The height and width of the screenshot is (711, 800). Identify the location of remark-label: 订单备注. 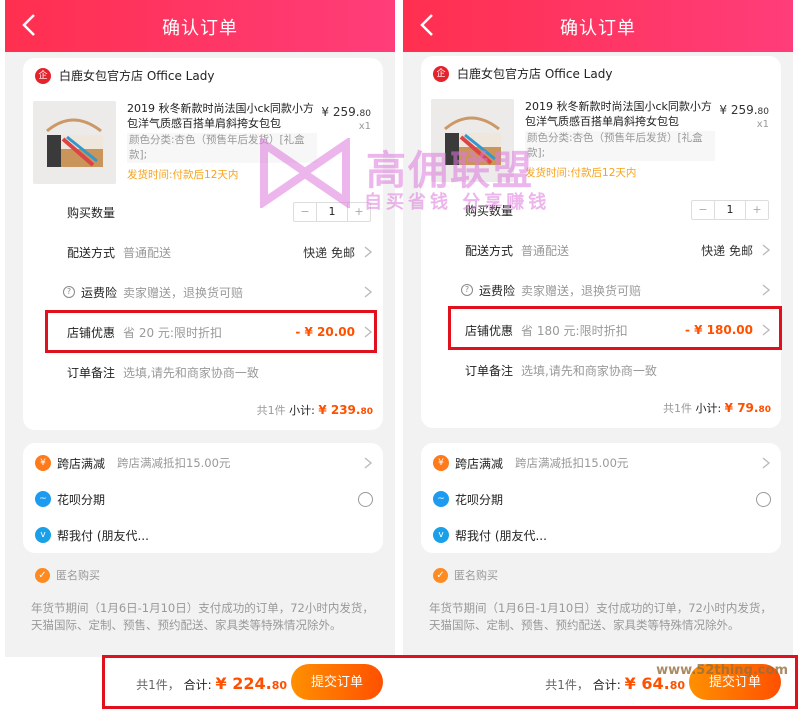
(489, 370).